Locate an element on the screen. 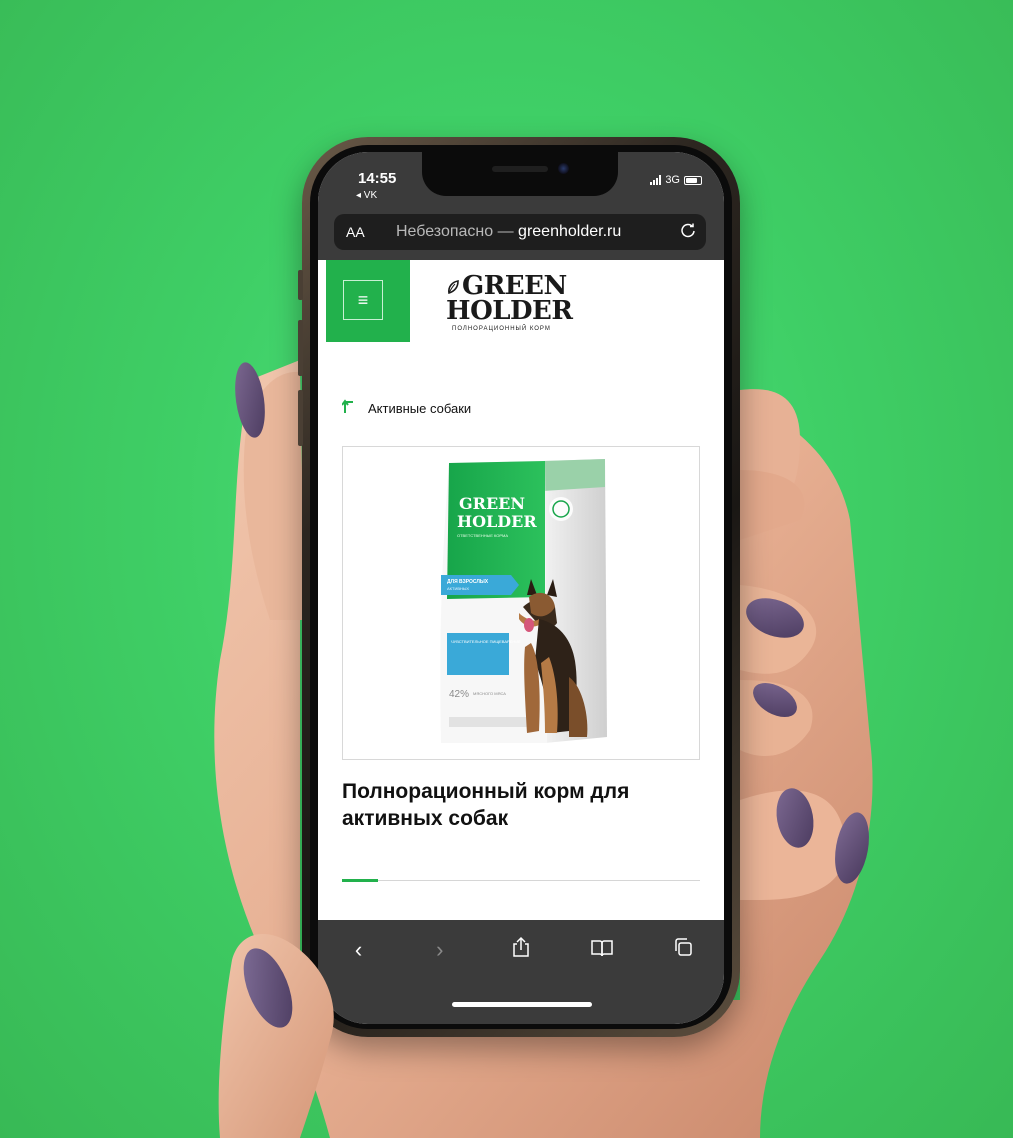 Image resolution: width=1013 pixels, height=1138 pixels. url-text: Небезопасно — greenholder.ru is located at coordinates (508, 232).